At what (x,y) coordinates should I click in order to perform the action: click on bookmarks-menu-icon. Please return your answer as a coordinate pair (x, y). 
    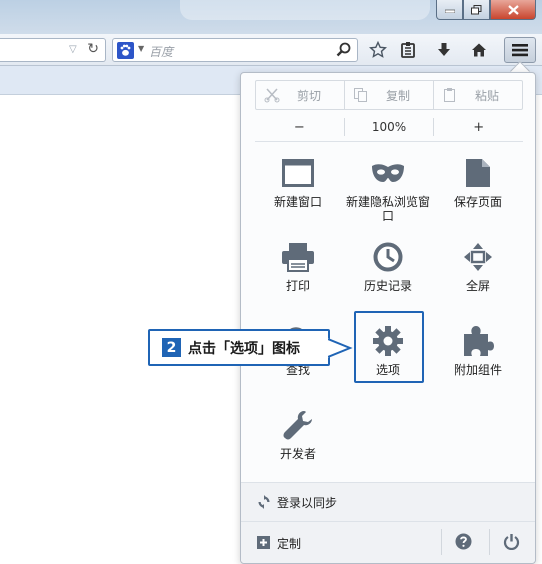
    Looking at the image, I should click on (408, 50).